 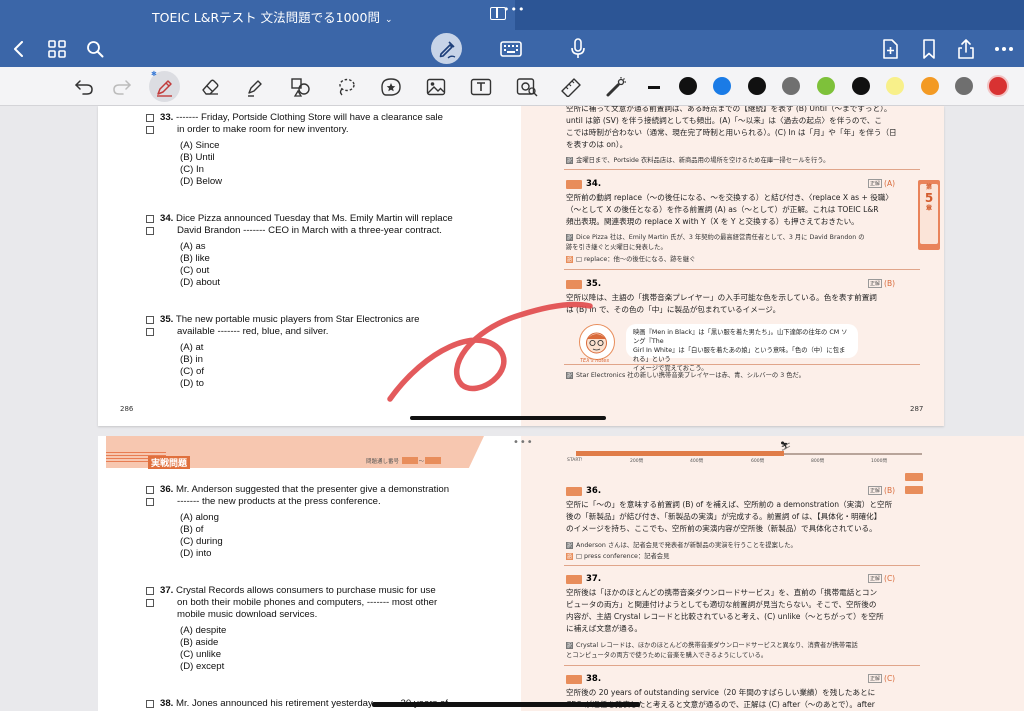 I want to click on option: (B) like, so click(x=195, y=258).